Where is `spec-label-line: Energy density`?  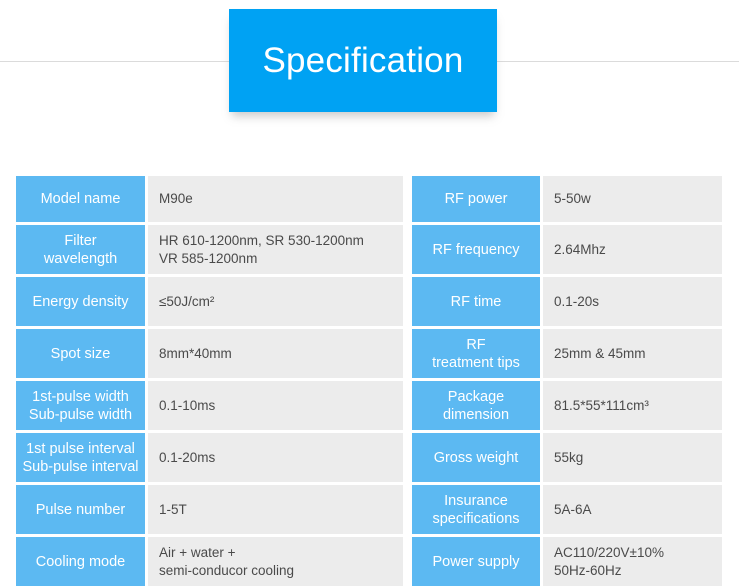 spec-label-line: Energy density is located at coordinates (80, 301).